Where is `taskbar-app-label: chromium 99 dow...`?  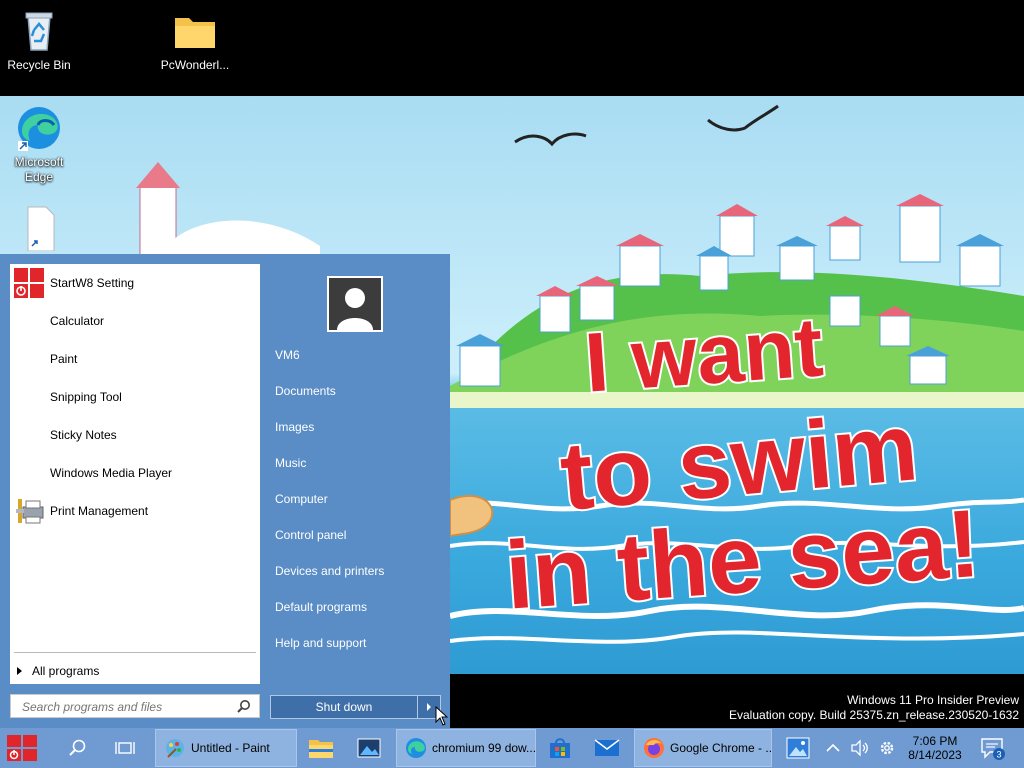
taskbar-app-label: chromium 99 dow... is located at coordinates (483, 748).